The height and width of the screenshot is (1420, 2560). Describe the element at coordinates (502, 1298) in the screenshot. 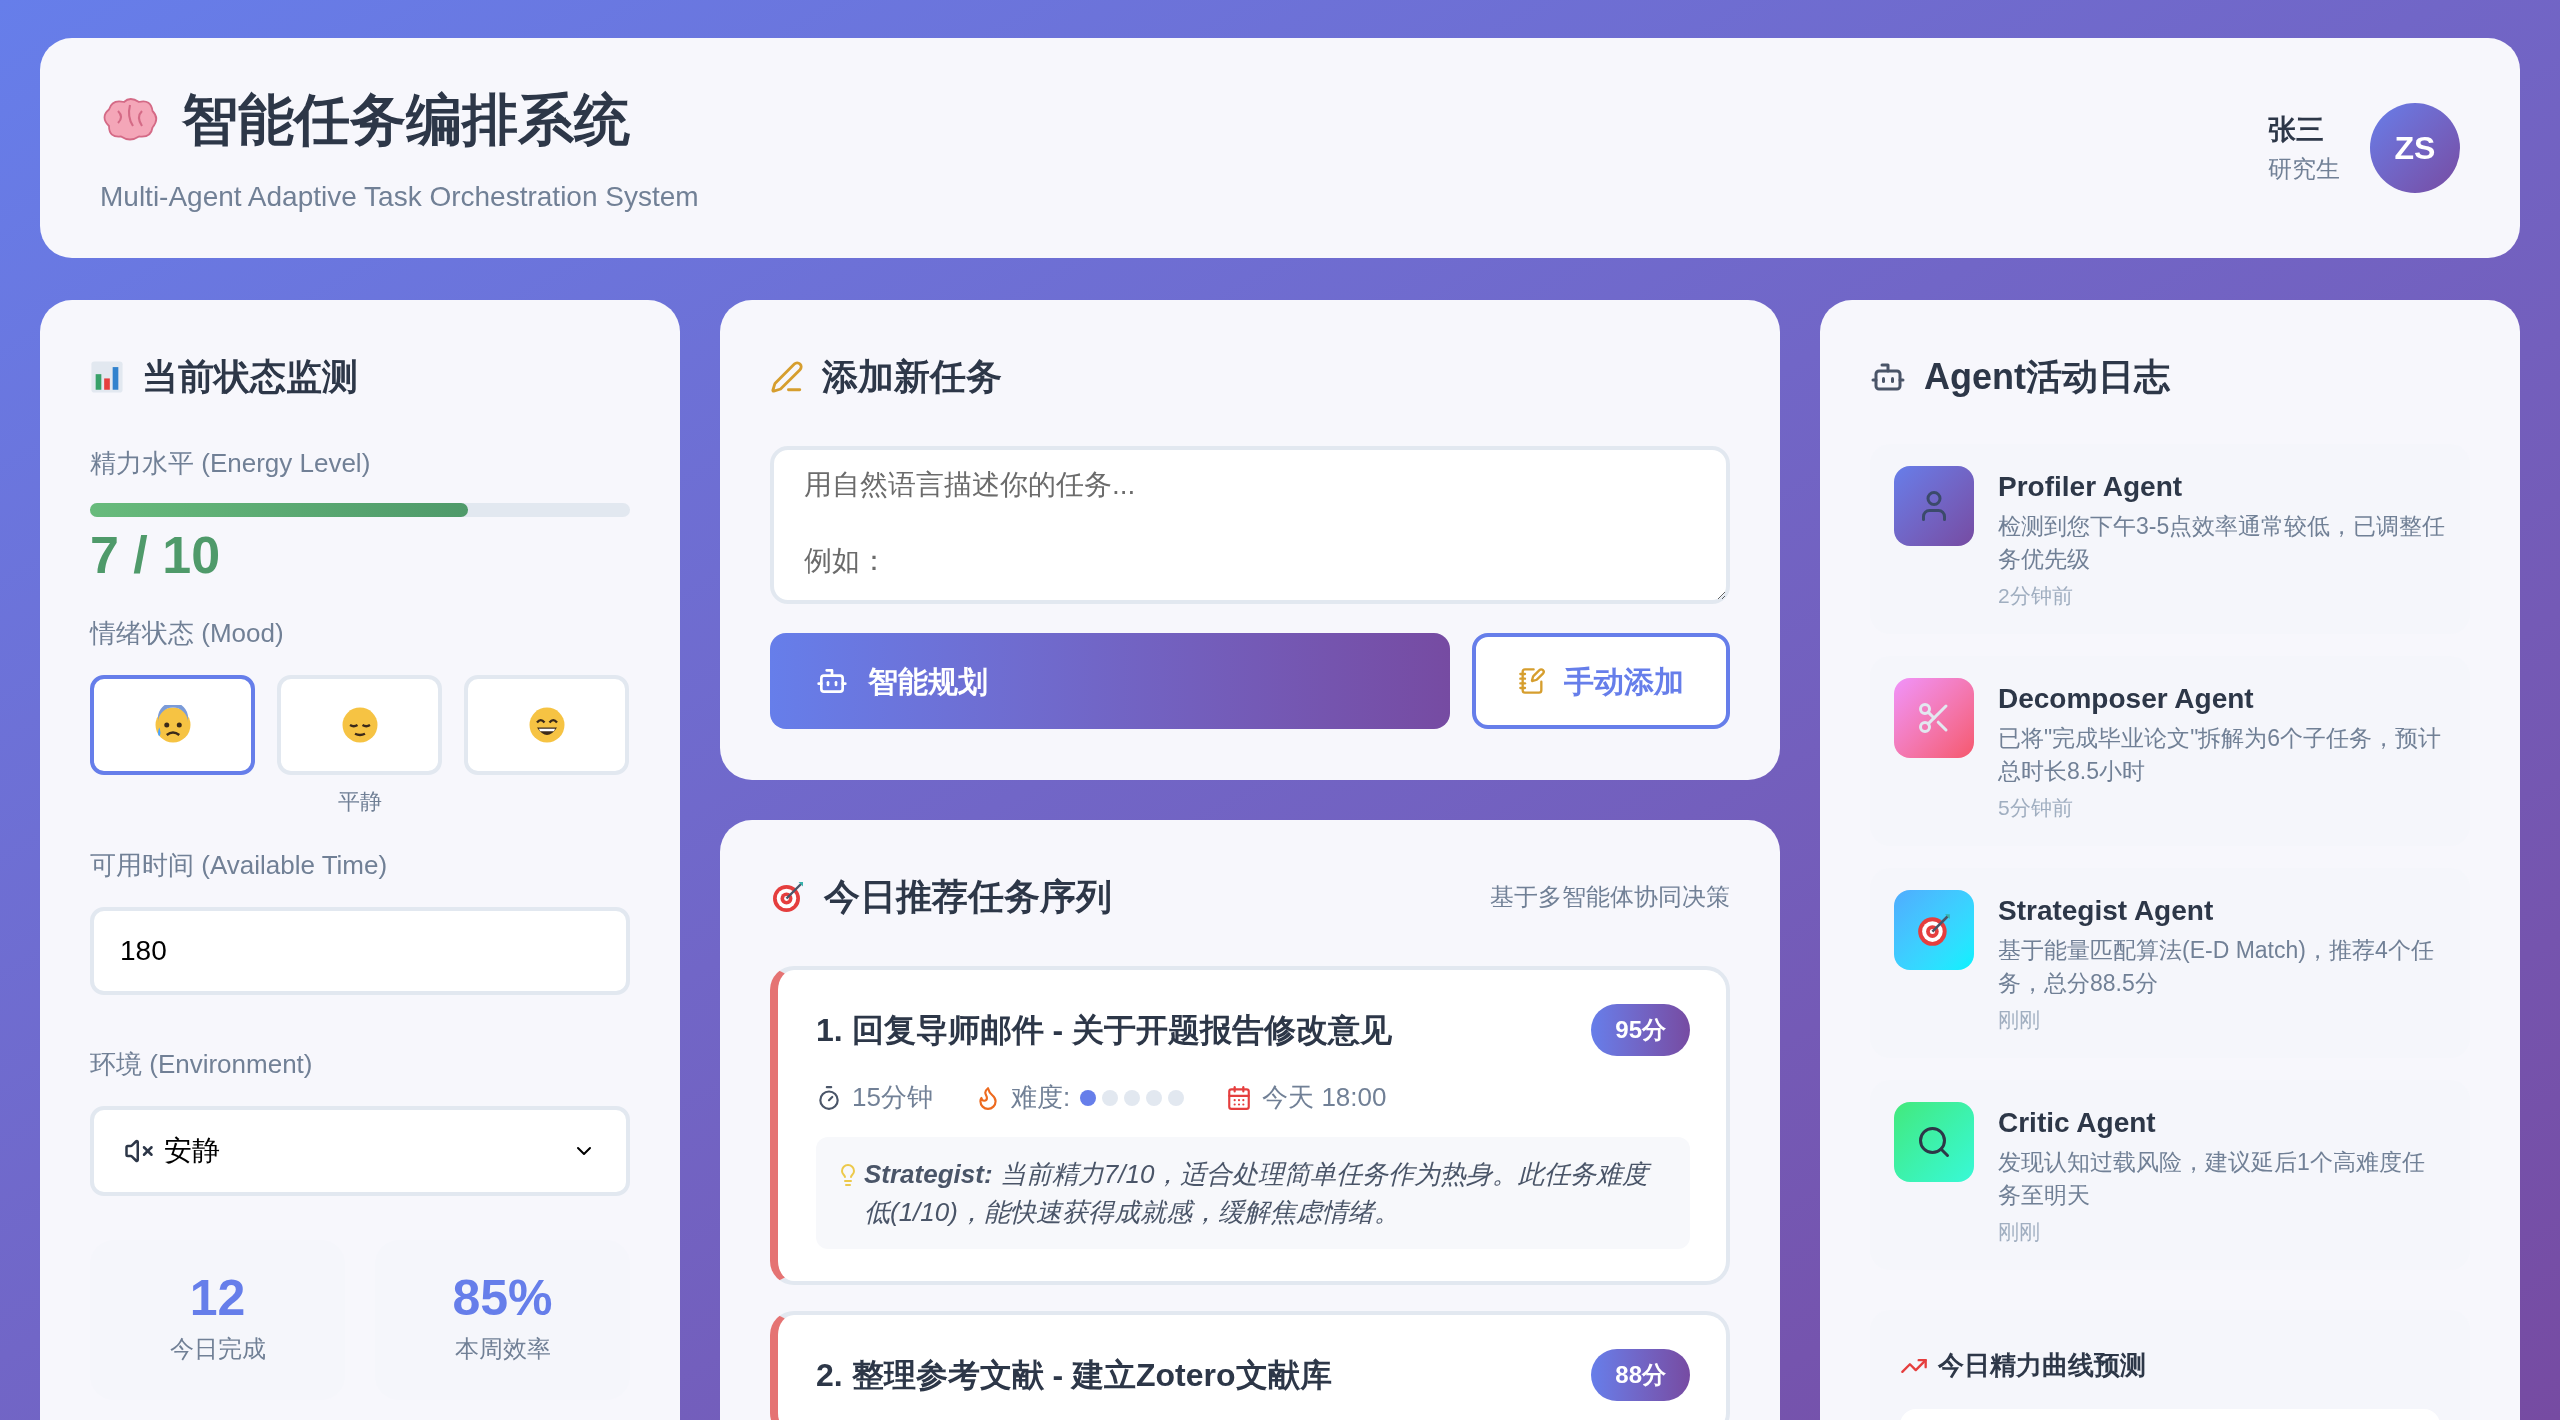

I see `stat-value: 85%` at that location.